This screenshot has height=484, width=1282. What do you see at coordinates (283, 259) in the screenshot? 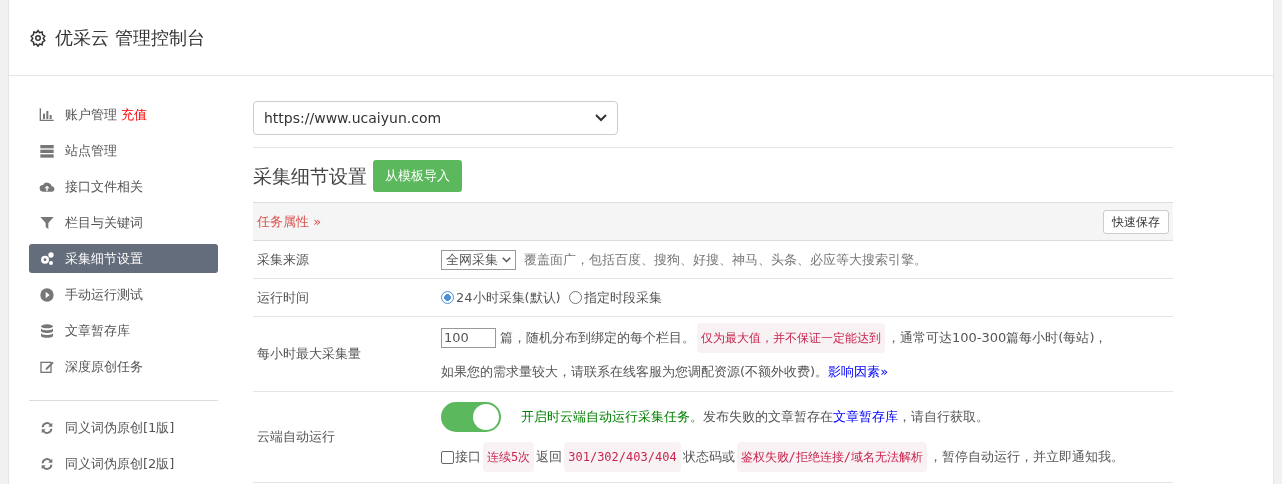
I see `field-label: 采集来源` at bounding box center [283, 259].